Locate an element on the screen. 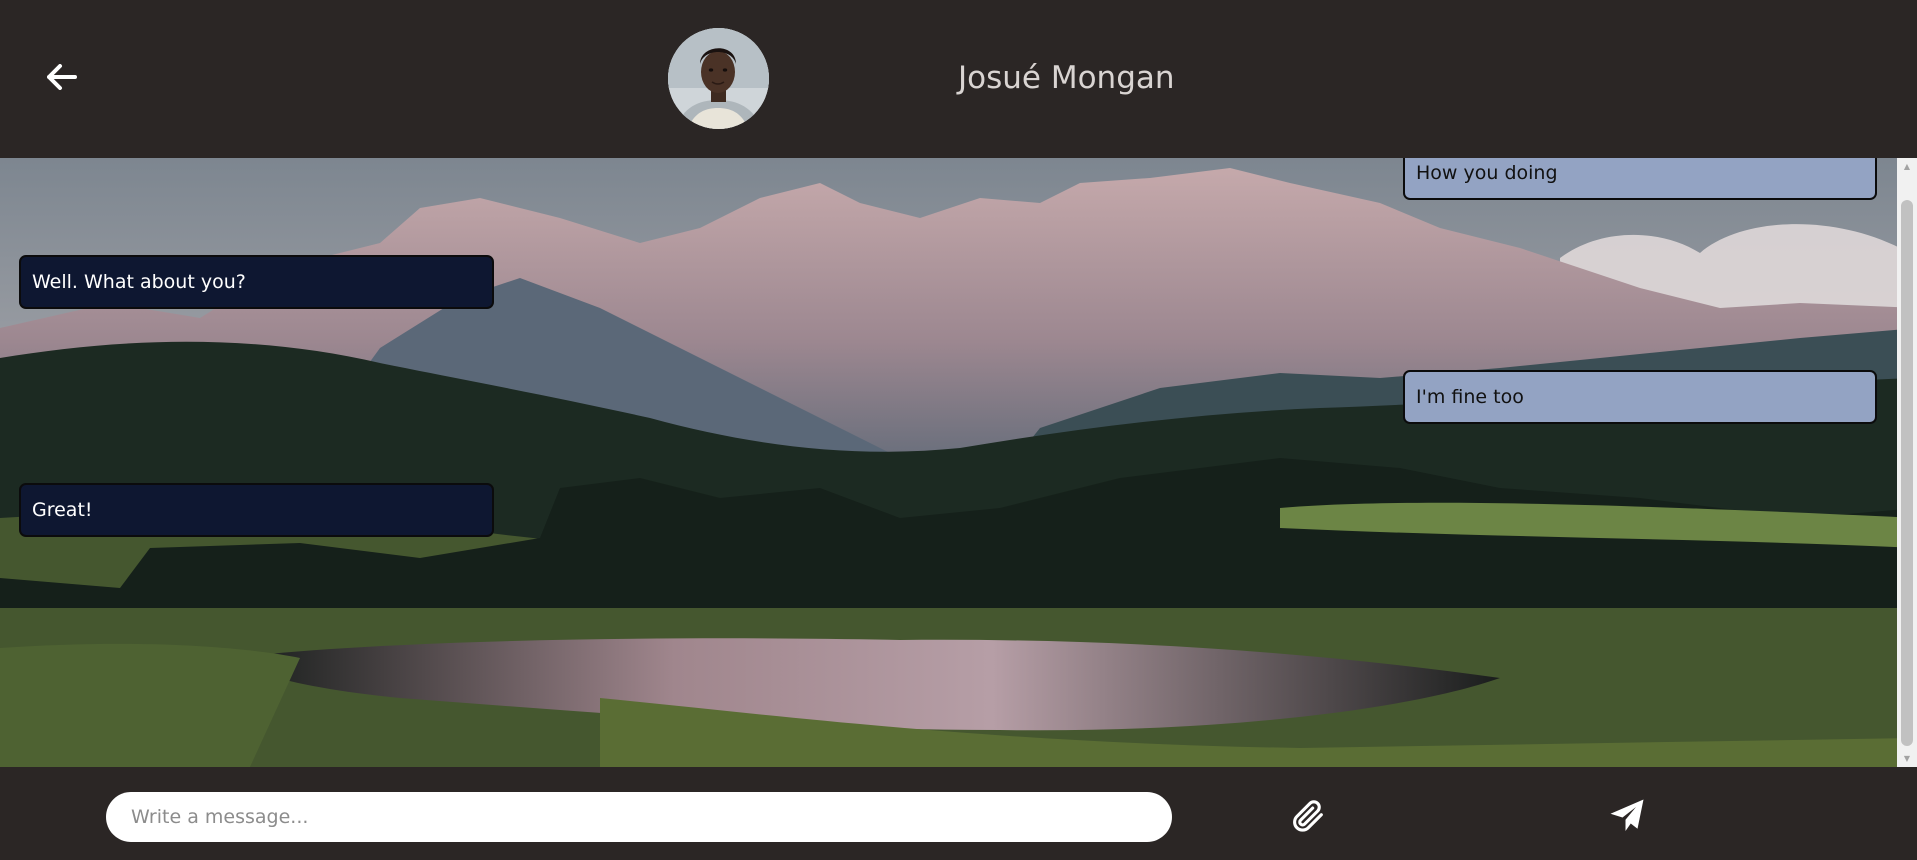  avatar is located at coordinates (718, 78).